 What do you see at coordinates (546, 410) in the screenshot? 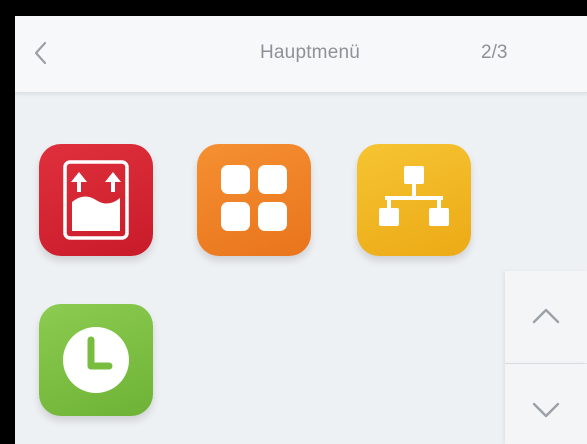
I see `chevron-down-icon` at bounding box center [546, 410].